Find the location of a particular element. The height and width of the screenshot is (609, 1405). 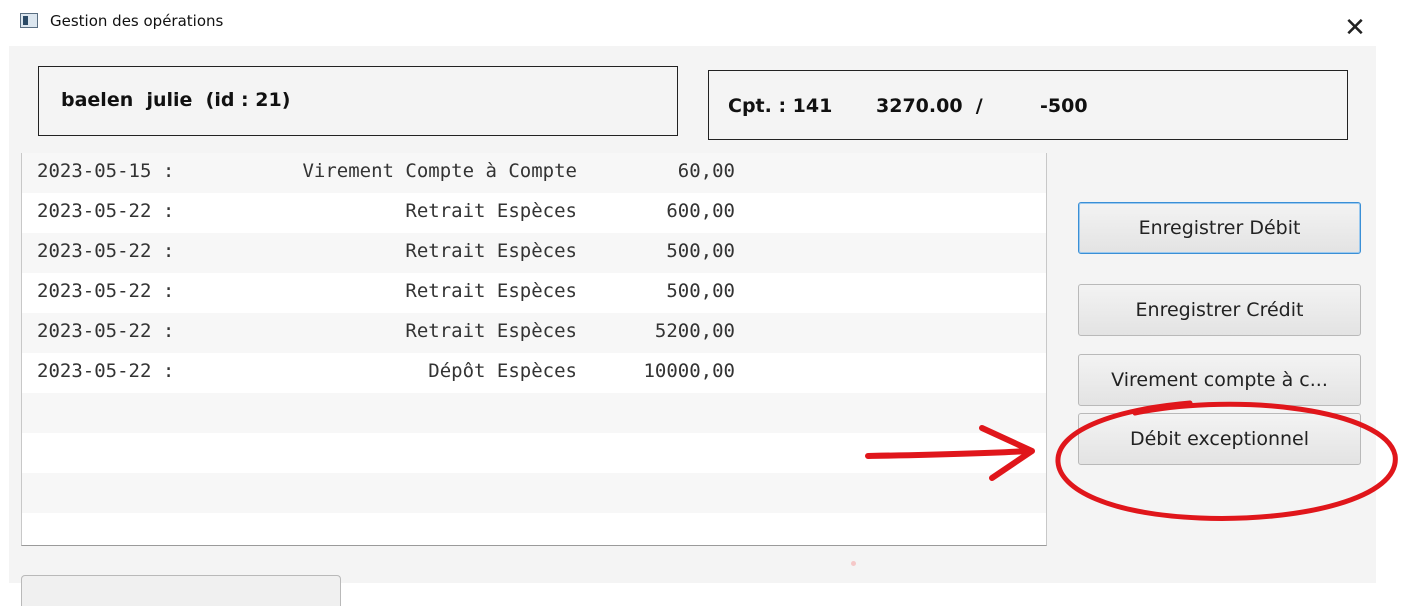

red-annotation-overlay is located at coordinates (1131, 460).